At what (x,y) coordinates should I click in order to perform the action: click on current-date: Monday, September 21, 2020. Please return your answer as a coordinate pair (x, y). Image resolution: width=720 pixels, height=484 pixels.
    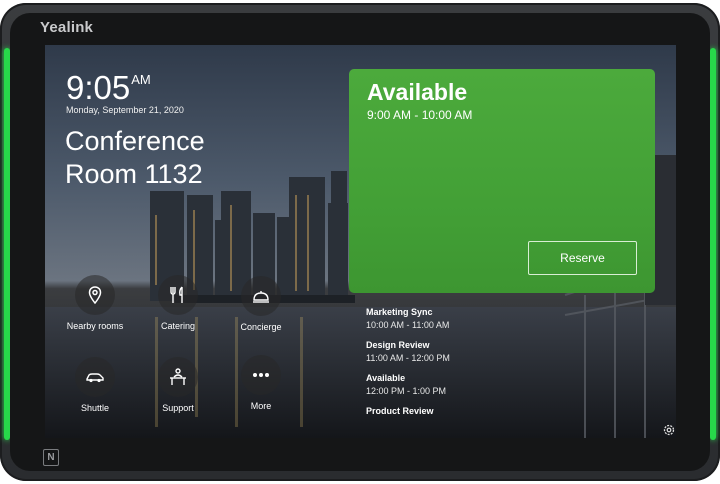
    Looking at the image, I should click on (125, 110).